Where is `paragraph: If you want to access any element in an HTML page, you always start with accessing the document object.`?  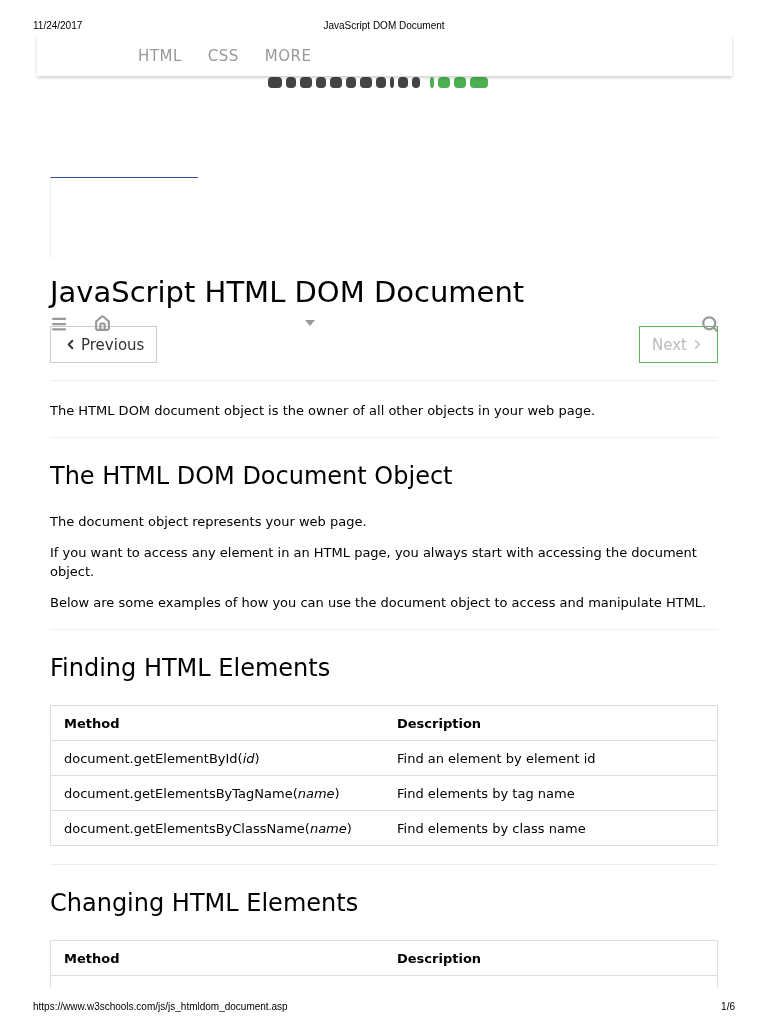 paragraph: If you want to access any element in an HTML page, you always start with accessing the document object. is located at coordinates (374, 562).